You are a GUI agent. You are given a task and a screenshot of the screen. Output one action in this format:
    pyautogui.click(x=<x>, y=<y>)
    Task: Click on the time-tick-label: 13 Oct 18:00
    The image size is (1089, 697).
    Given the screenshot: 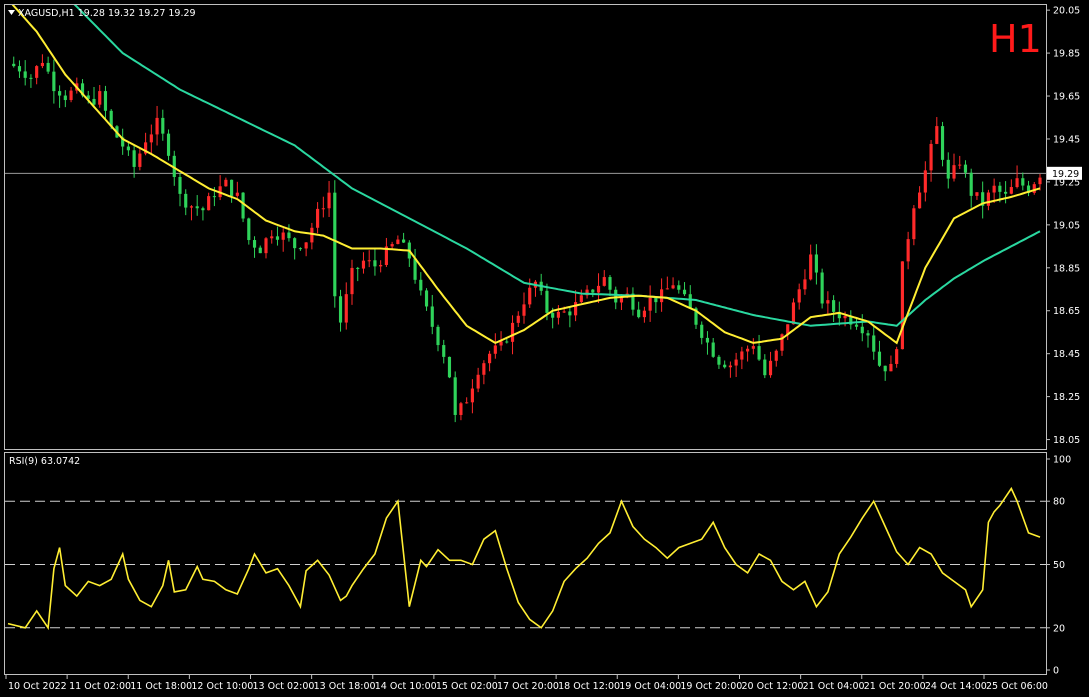 What is the action you would take?
    pyautogui.click(x=345, y=686)
    